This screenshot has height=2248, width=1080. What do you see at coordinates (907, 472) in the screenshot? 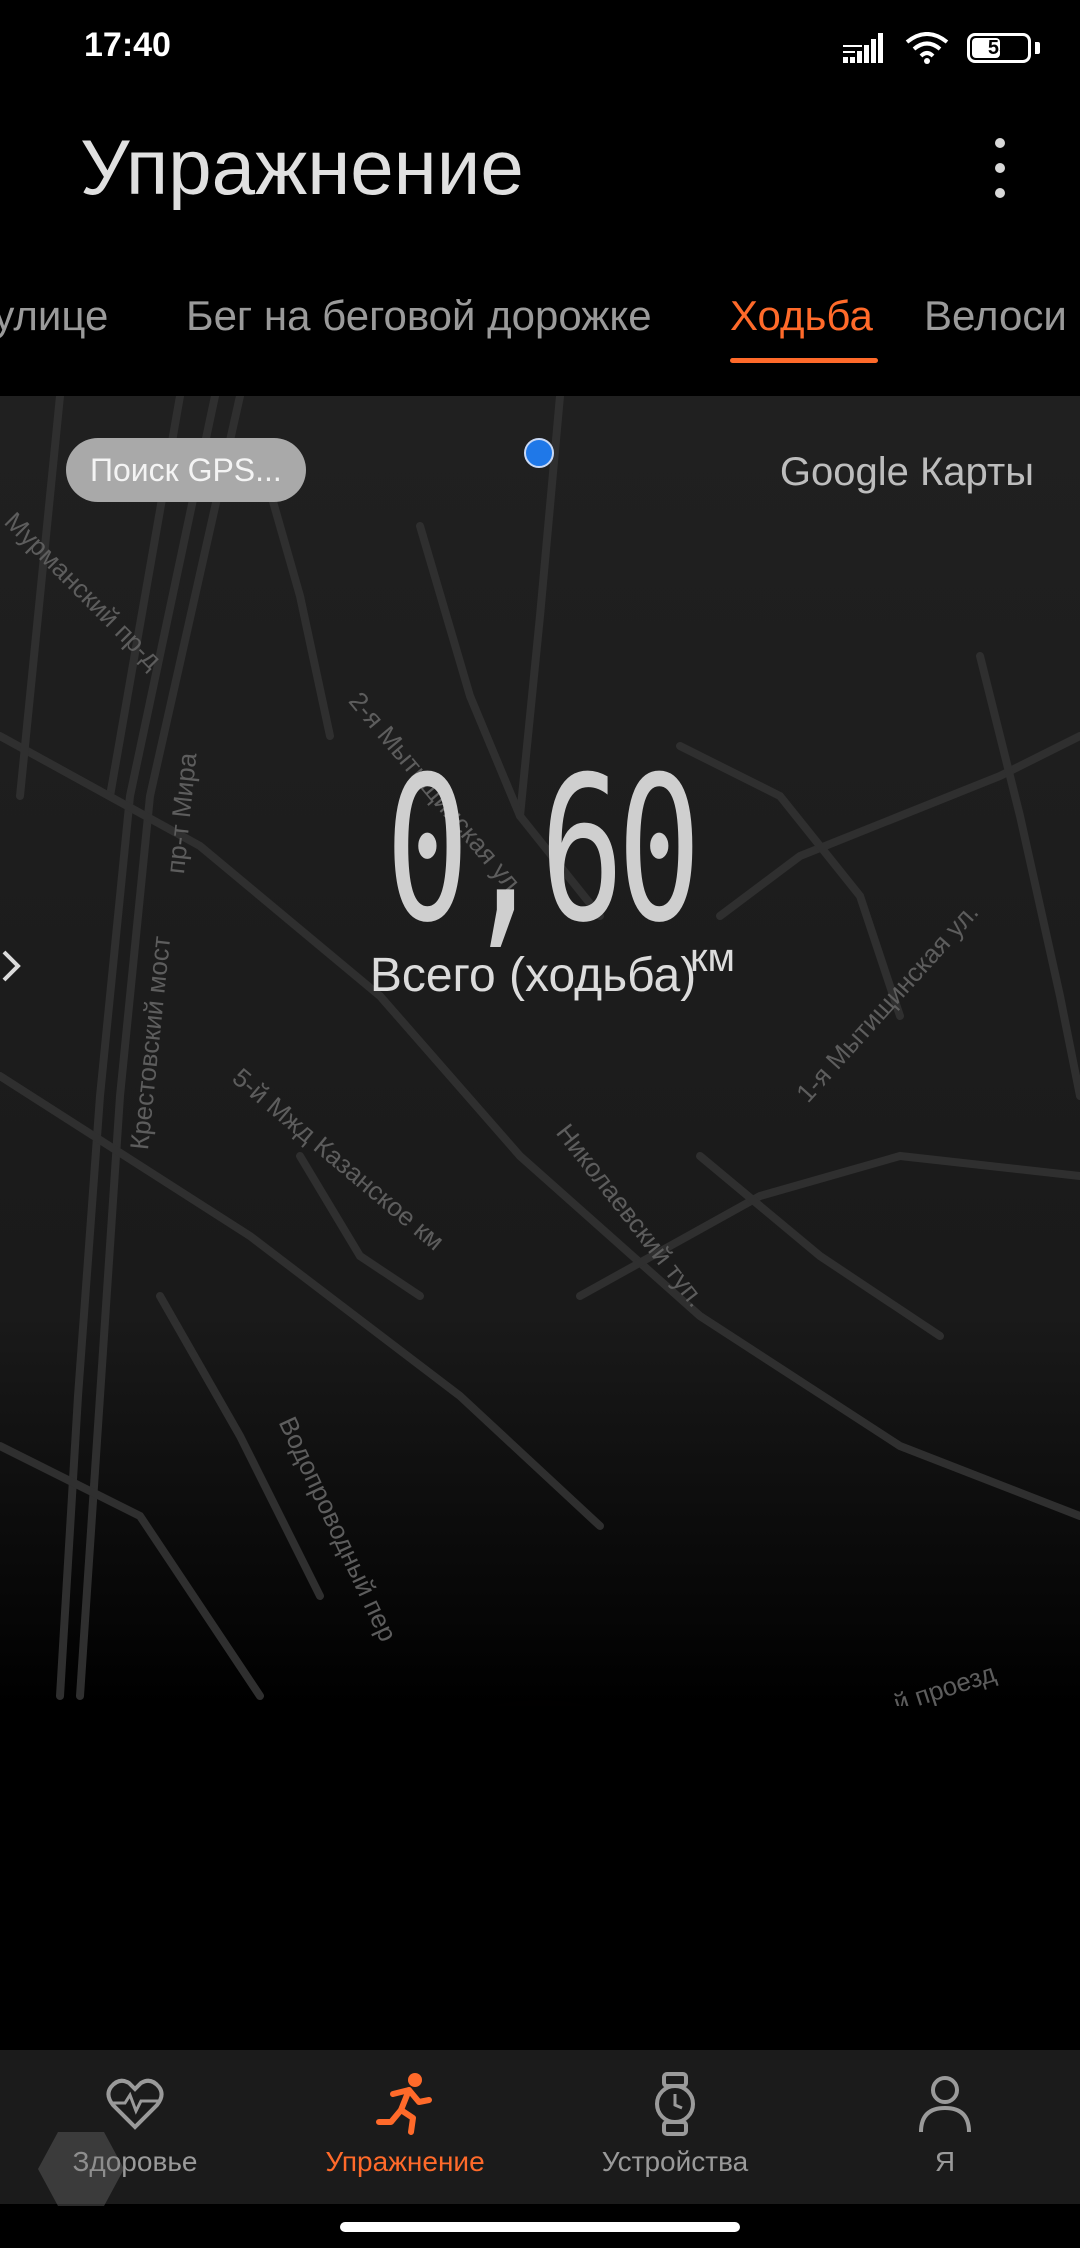
I see `map-provider-label: Google Карты` at bounding box center [907, 472].